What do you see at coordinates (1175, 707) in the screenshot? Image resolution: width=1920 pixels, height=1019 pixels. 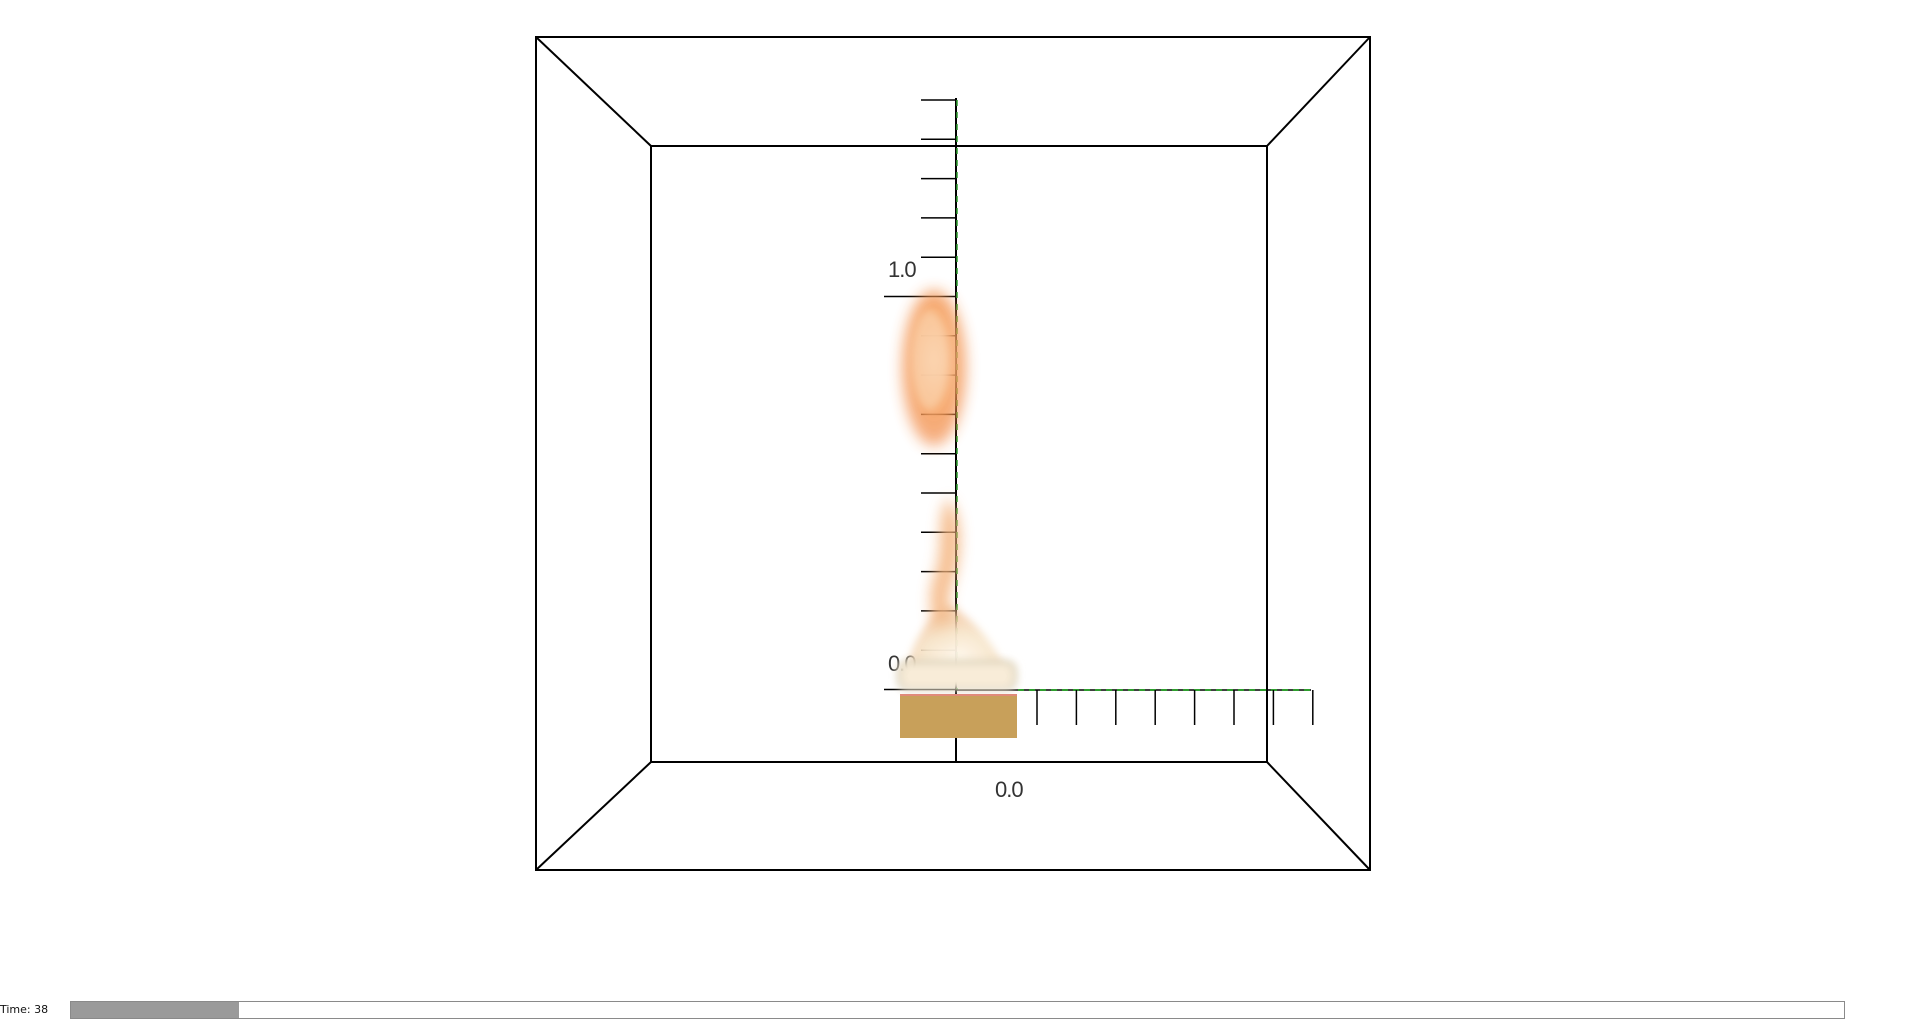 I see `horizontal-axis-ticks` at bounding box center [1175, 707].